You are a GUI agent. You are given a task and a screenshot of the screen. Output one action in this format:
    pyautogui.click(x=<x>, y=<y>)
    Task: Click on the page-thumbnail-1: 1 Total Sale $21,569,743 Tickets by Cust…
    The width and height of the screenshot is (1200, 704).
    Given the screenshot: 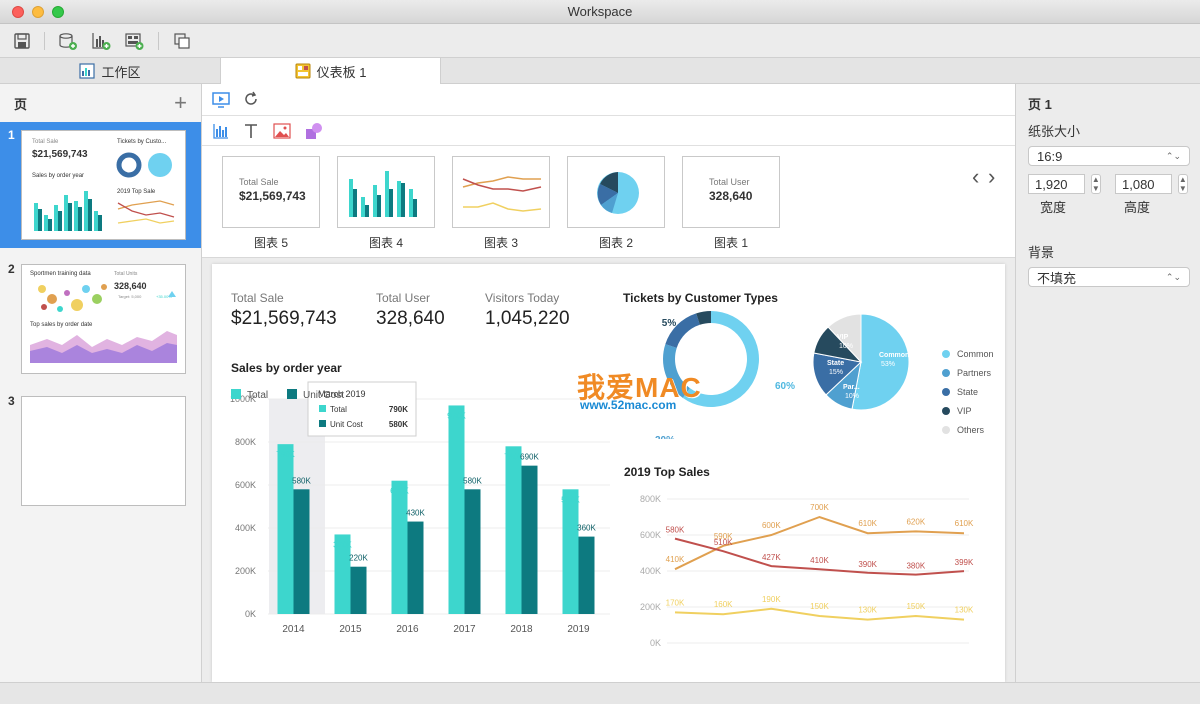 What is the action you would take?
    pyautogui.click(x=100, y=185)
    